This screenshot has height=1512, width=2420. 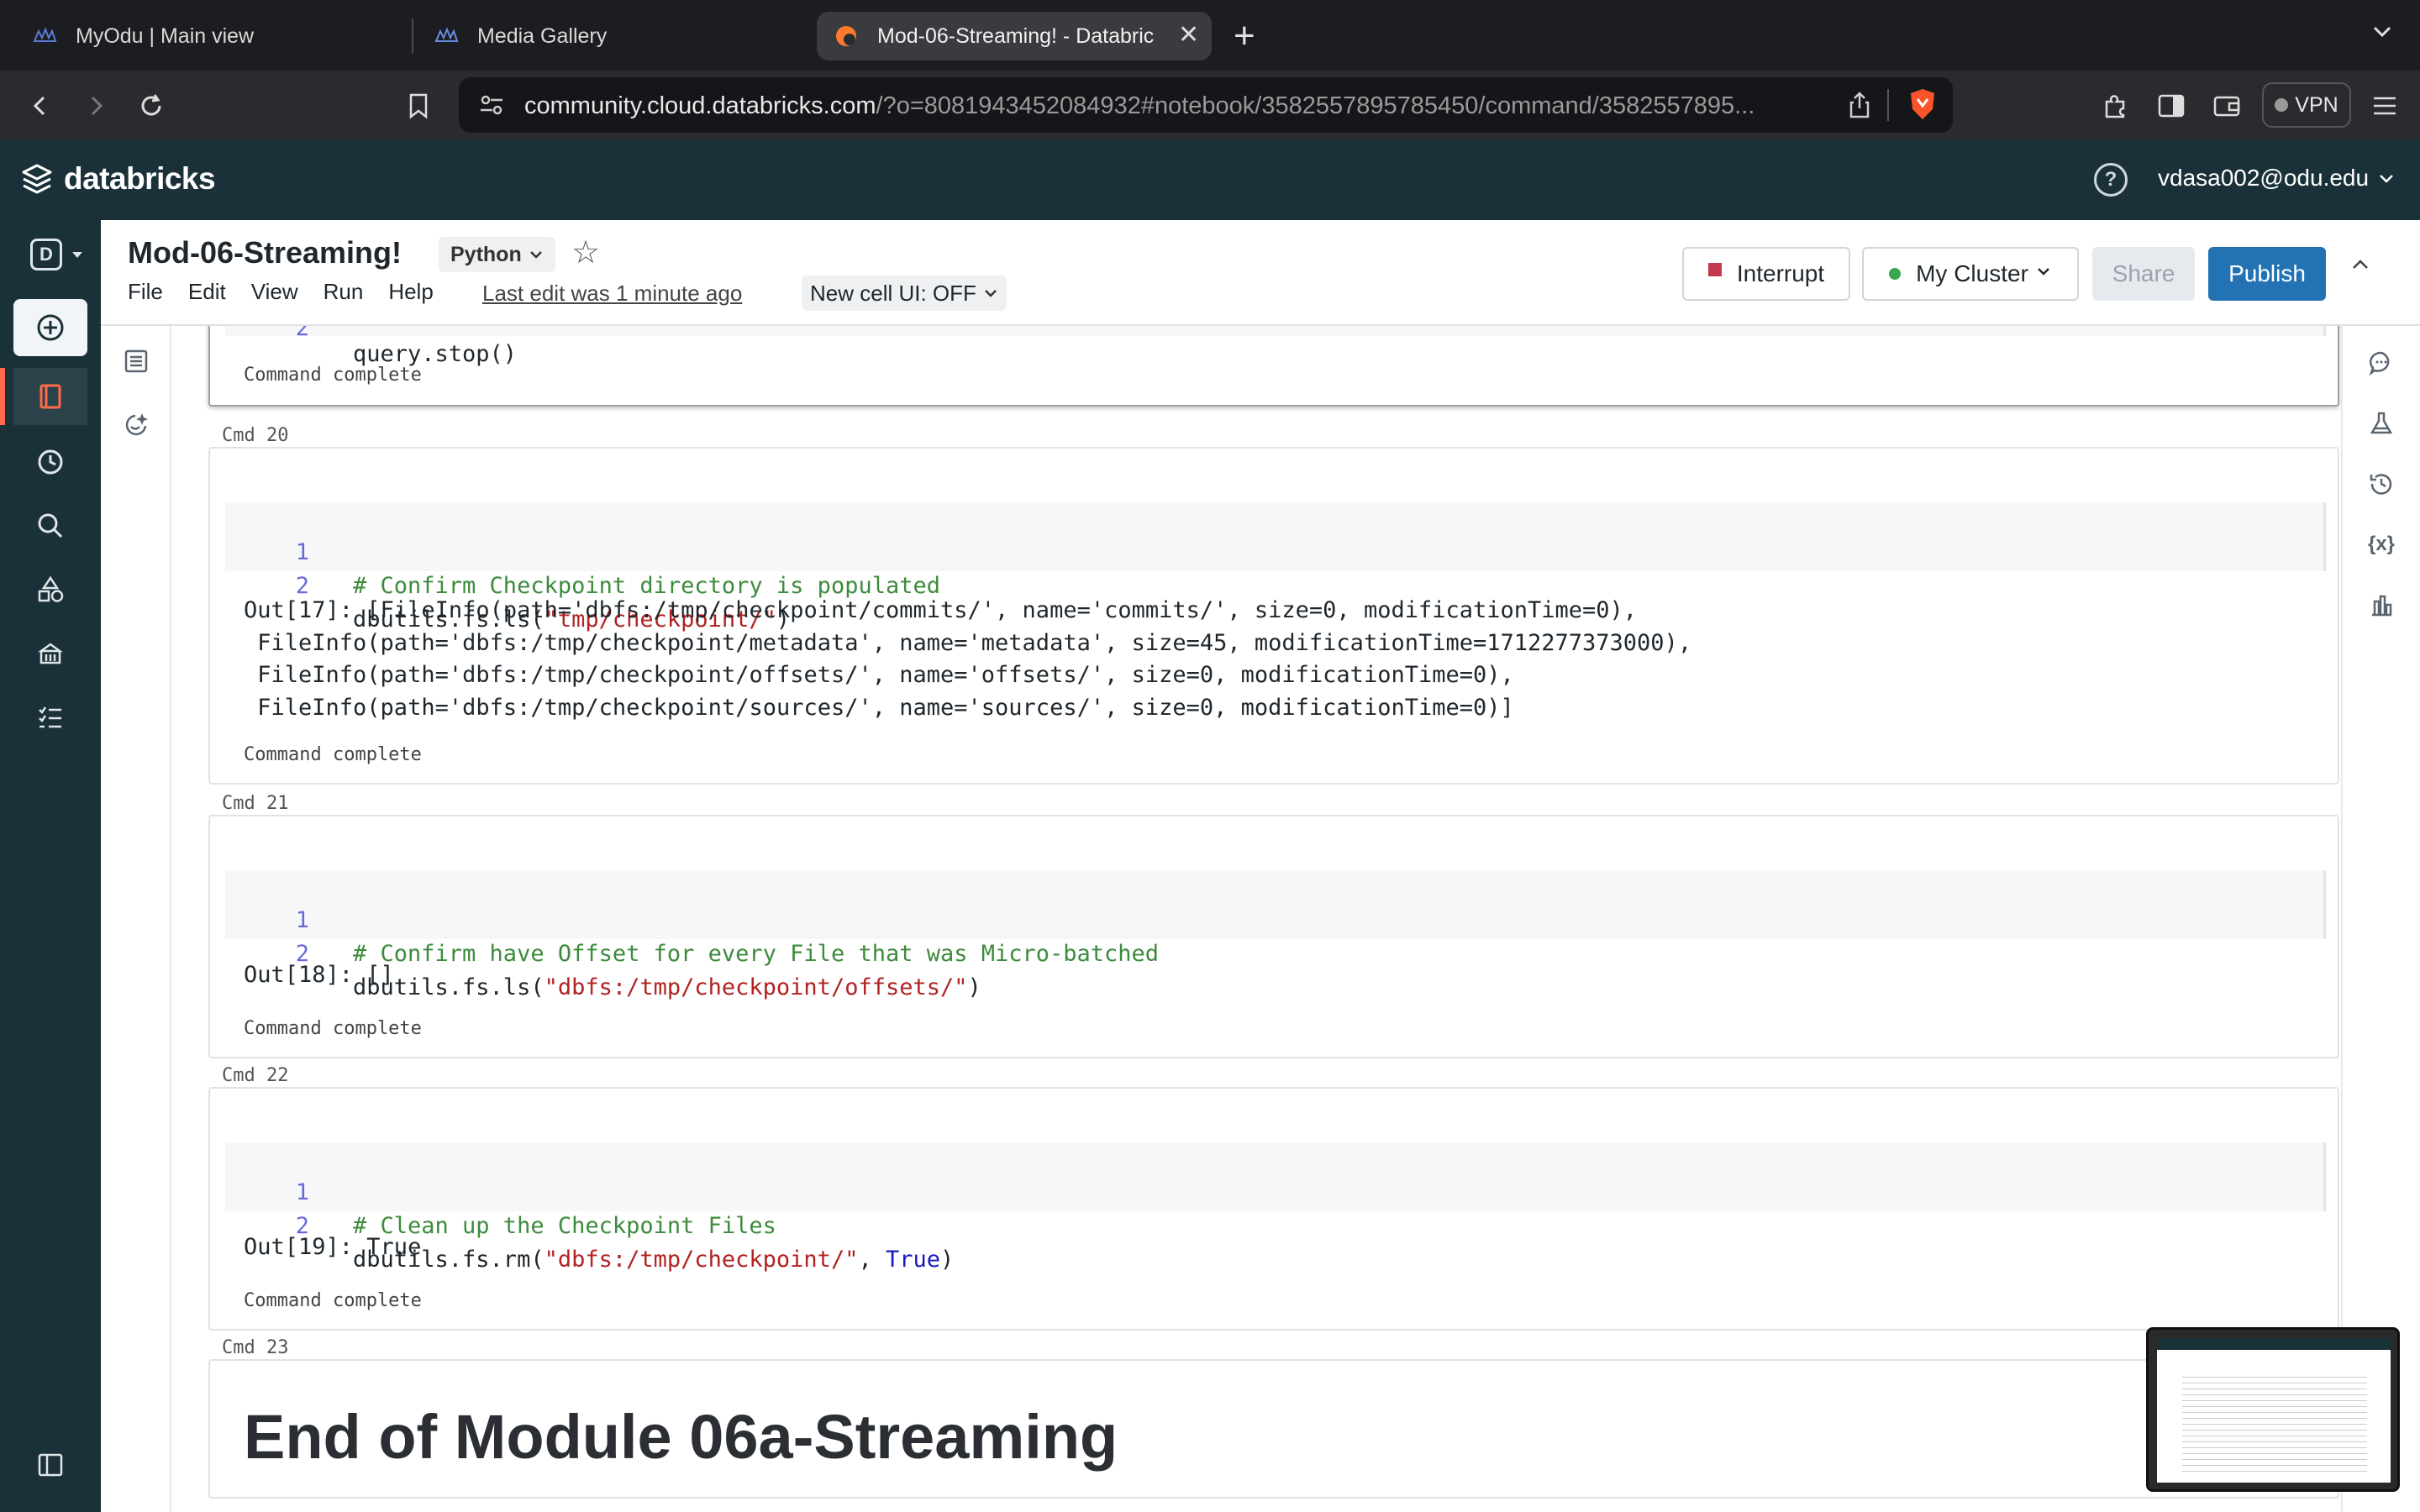 I want to click on new-tab-button: +, so click(x=1244, y=36).